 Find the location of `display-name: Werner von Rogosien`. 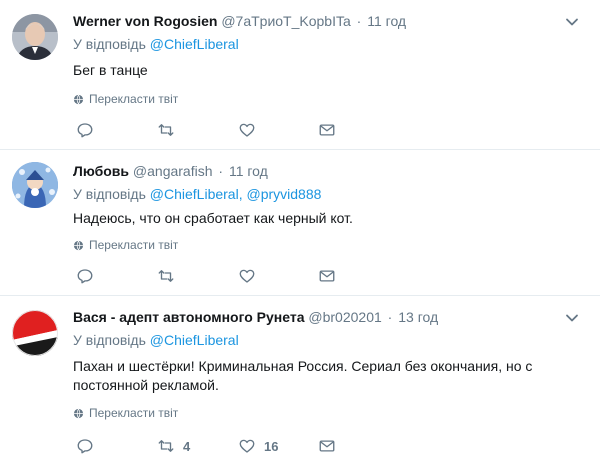

display-name: Werner von Rogosien is located at coordinates (145, 21).